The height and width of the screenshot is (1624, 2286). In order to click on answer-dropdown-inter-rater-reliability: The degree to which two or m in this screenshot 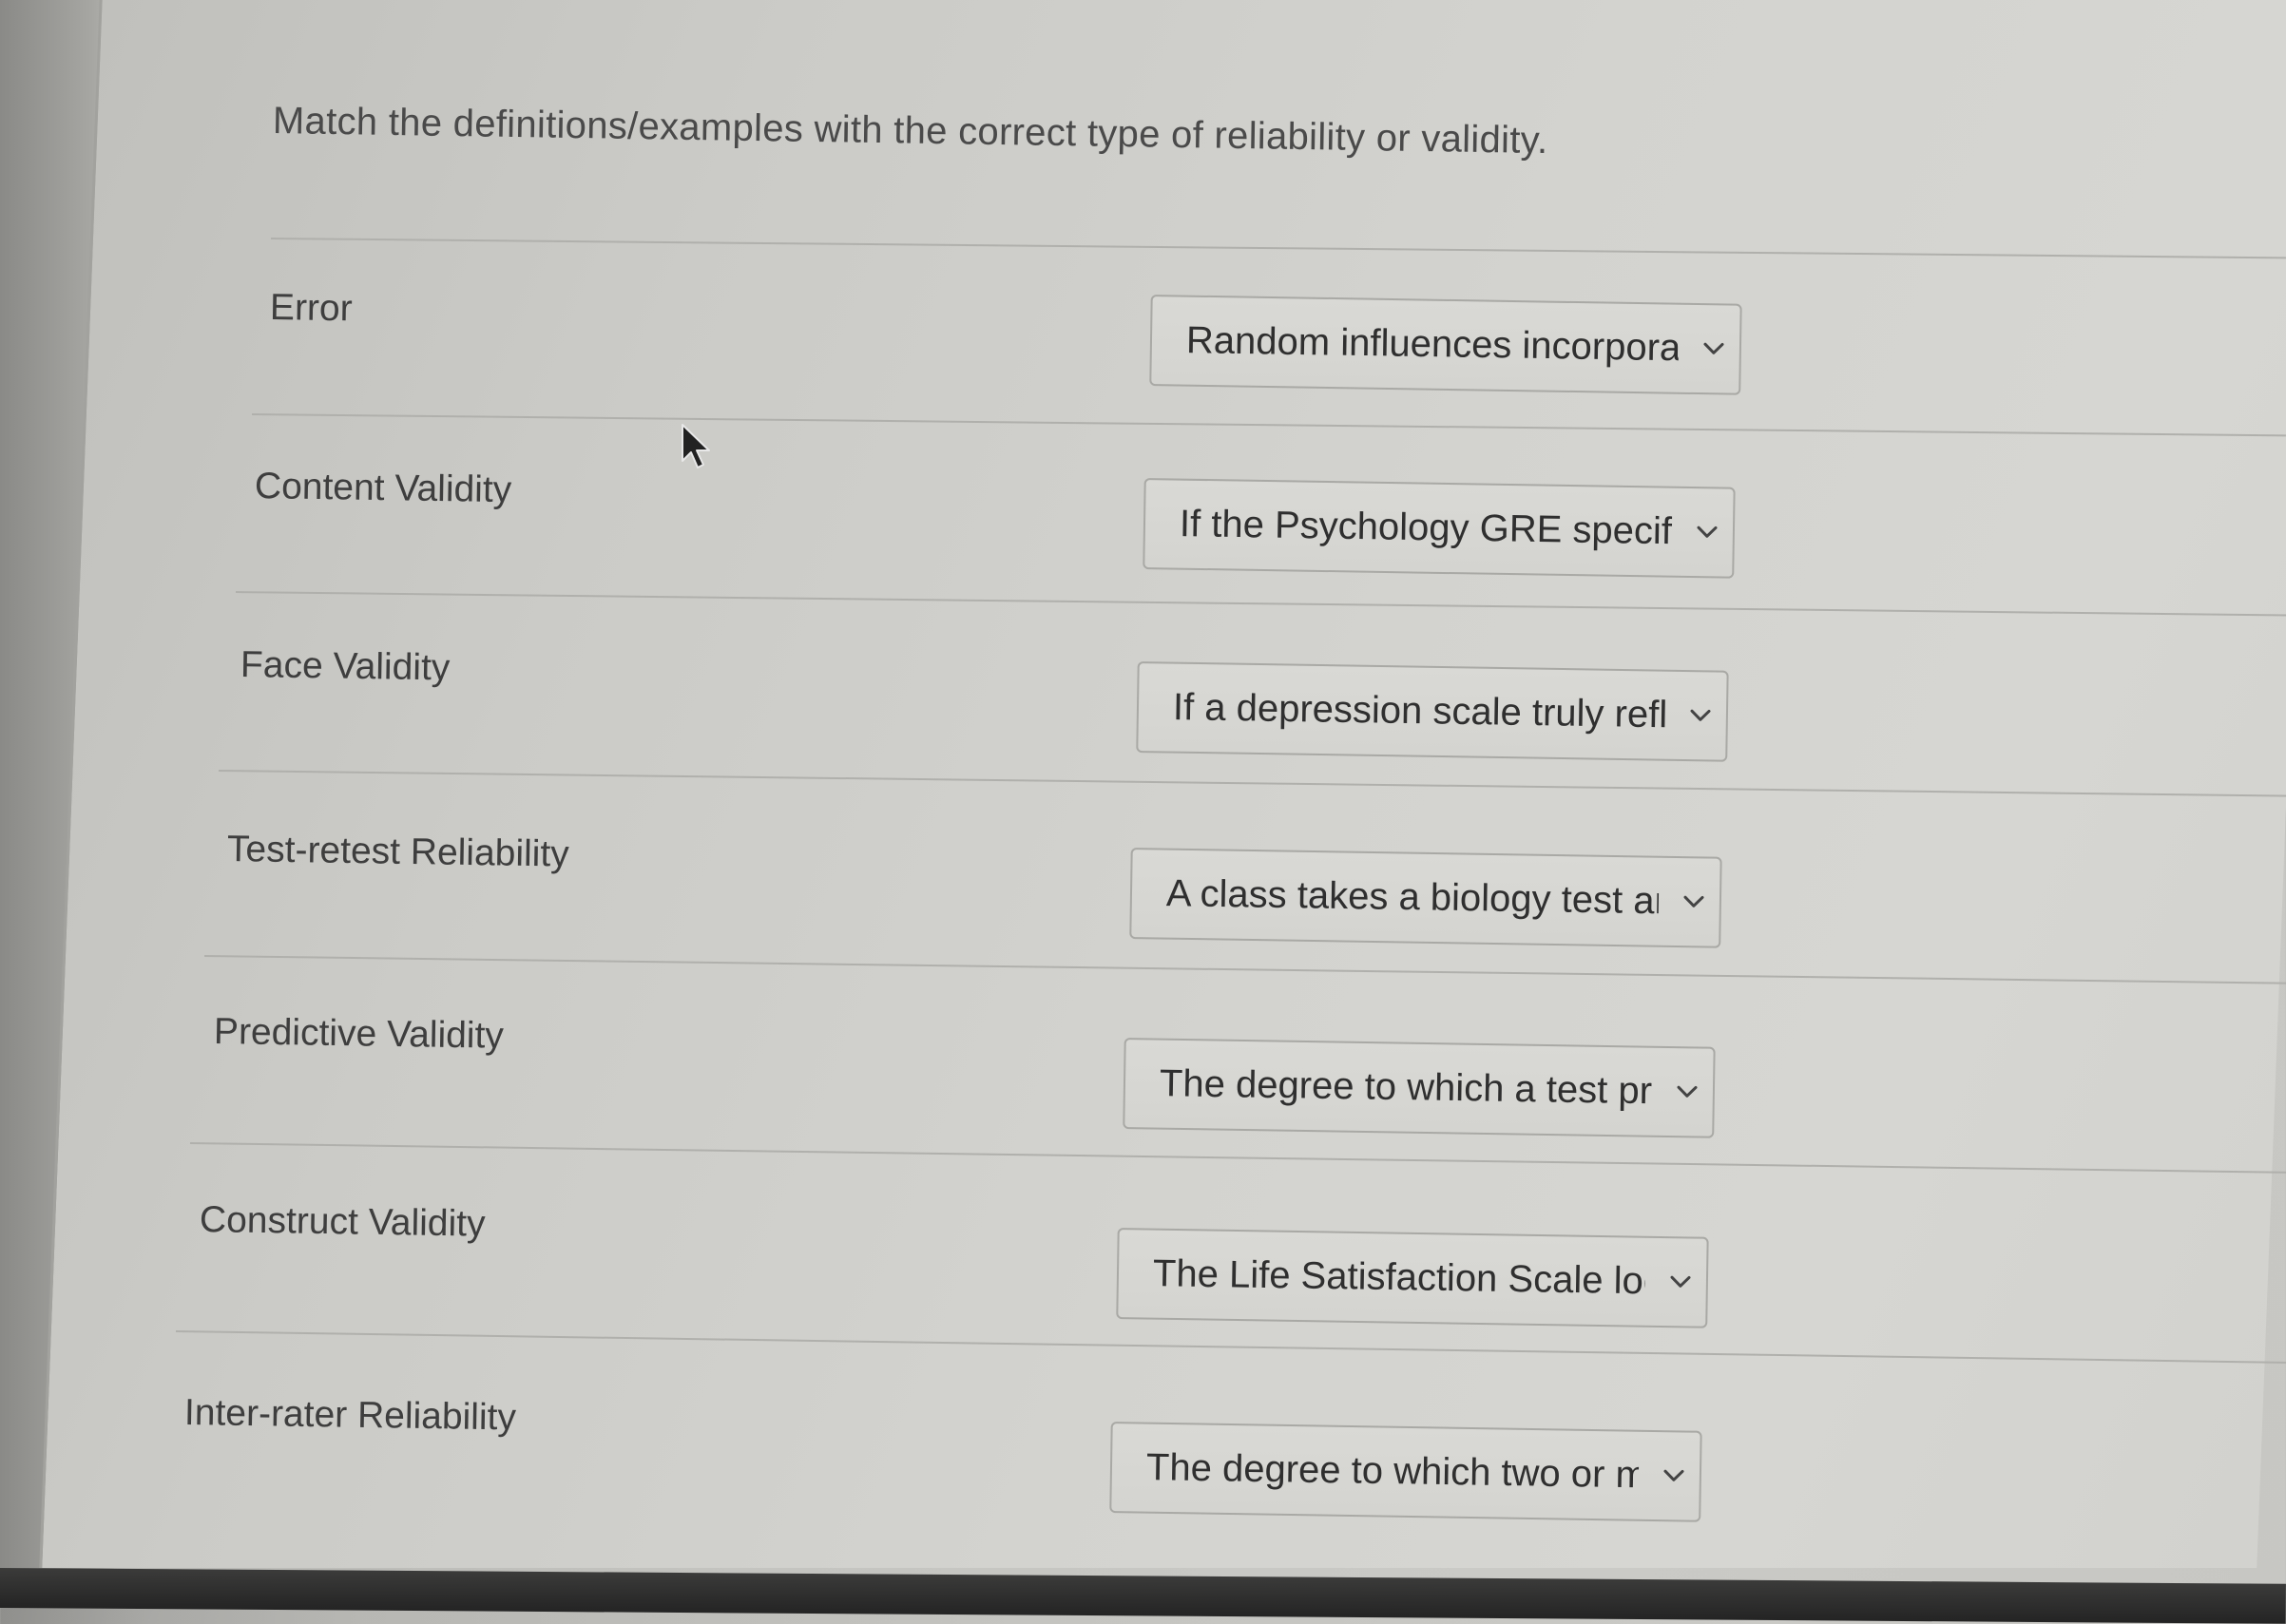, I will do `click(1405, 1472)`.